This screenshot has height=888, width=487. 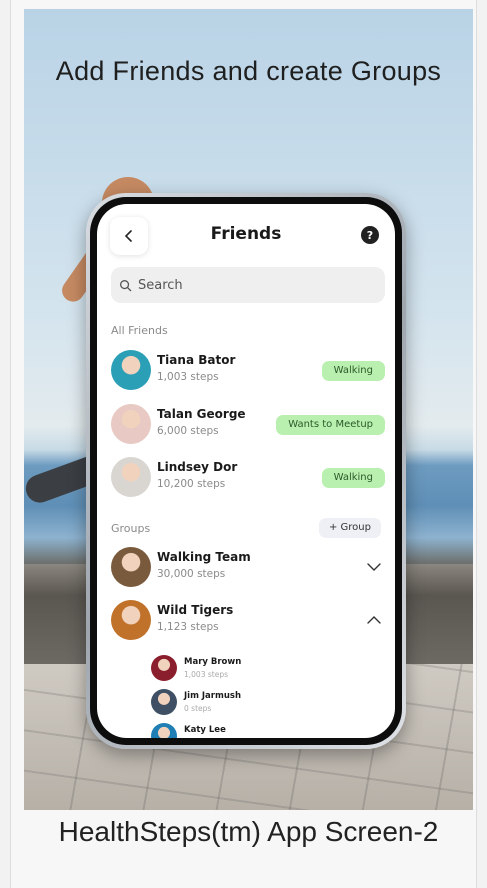 What do you see at coordinates (248, 285) in the screenshot?
I see `search-input: Search` at bounding box center [248, 285].